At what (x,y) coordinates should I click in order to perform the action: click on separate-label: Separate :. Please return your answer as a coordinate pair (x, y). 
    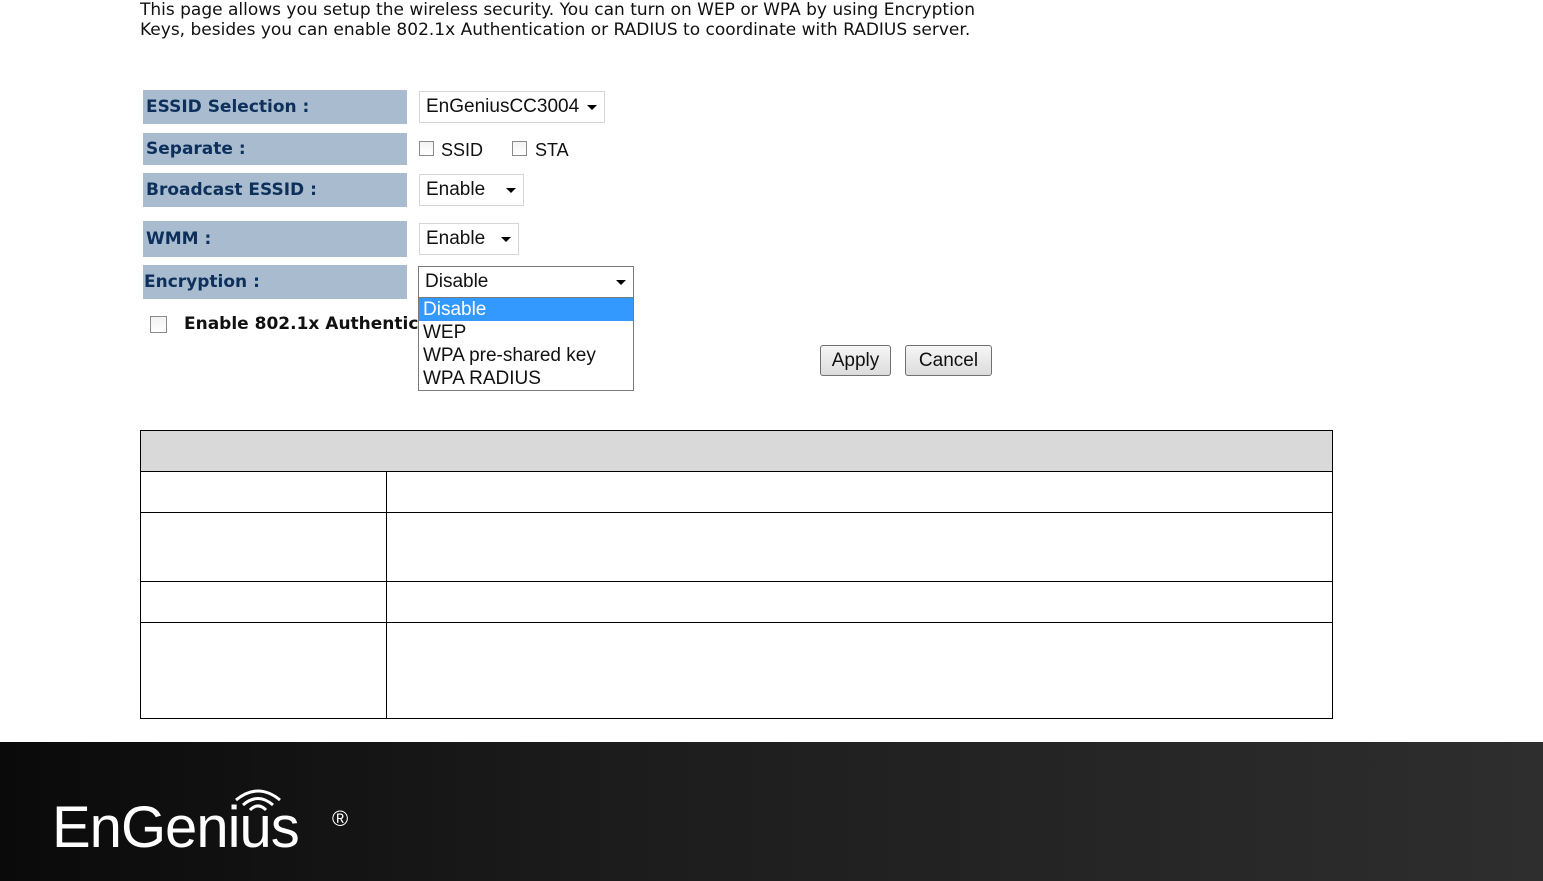
    Looking at the image, I should click on (275, 149).